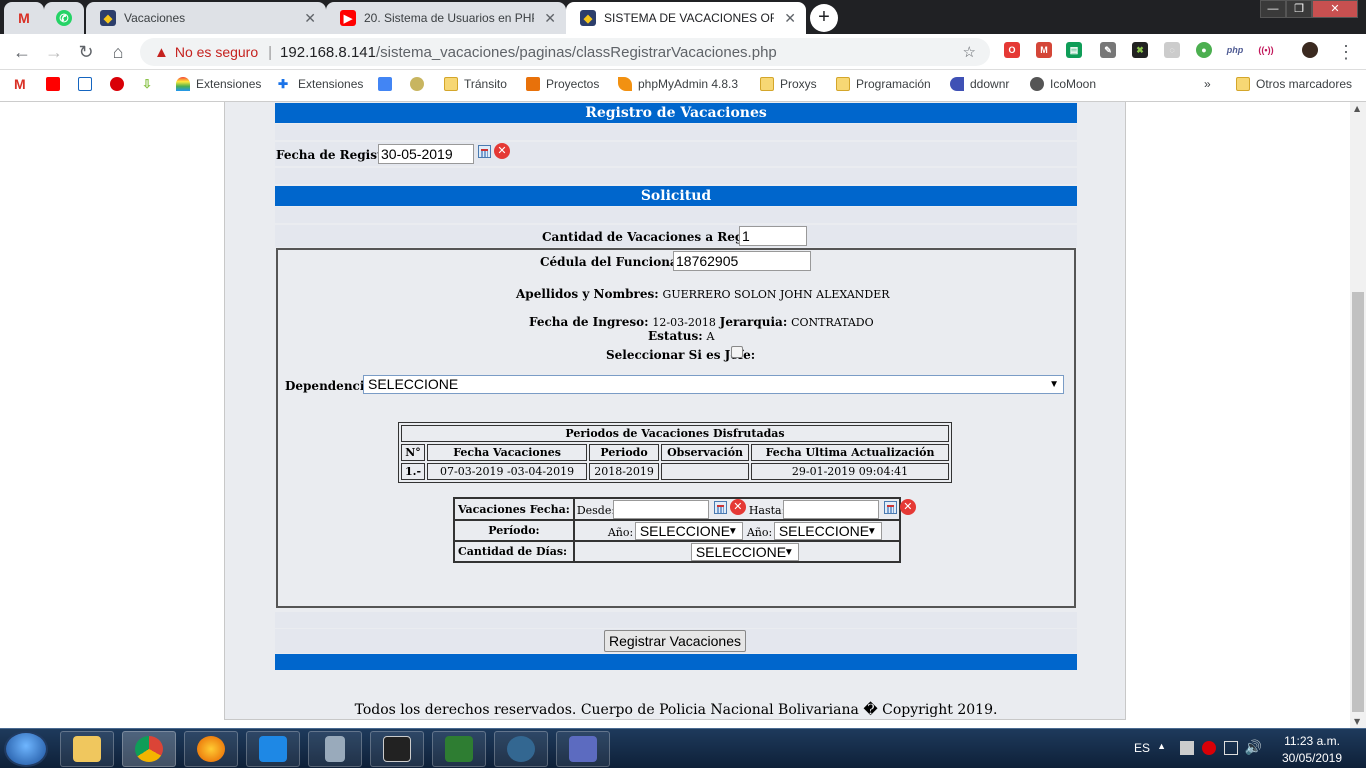  I want to click on tab-whatsapp: ✆, so click(64, 18).